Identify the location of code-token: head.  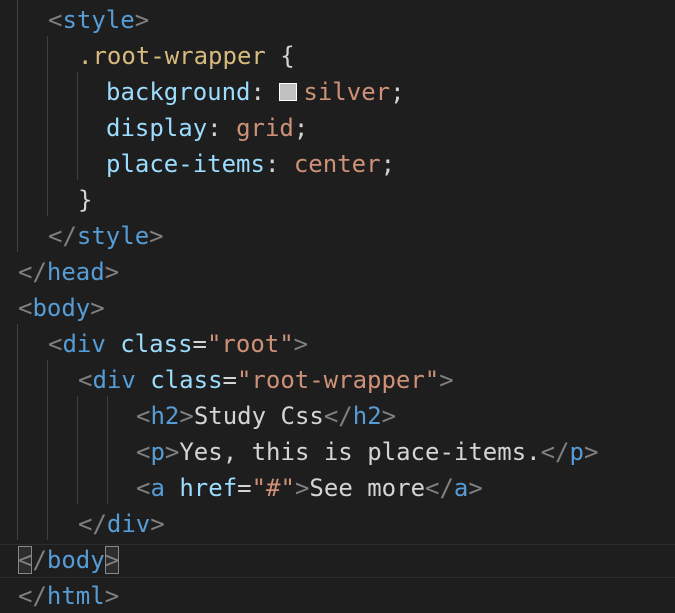
(75, 272).